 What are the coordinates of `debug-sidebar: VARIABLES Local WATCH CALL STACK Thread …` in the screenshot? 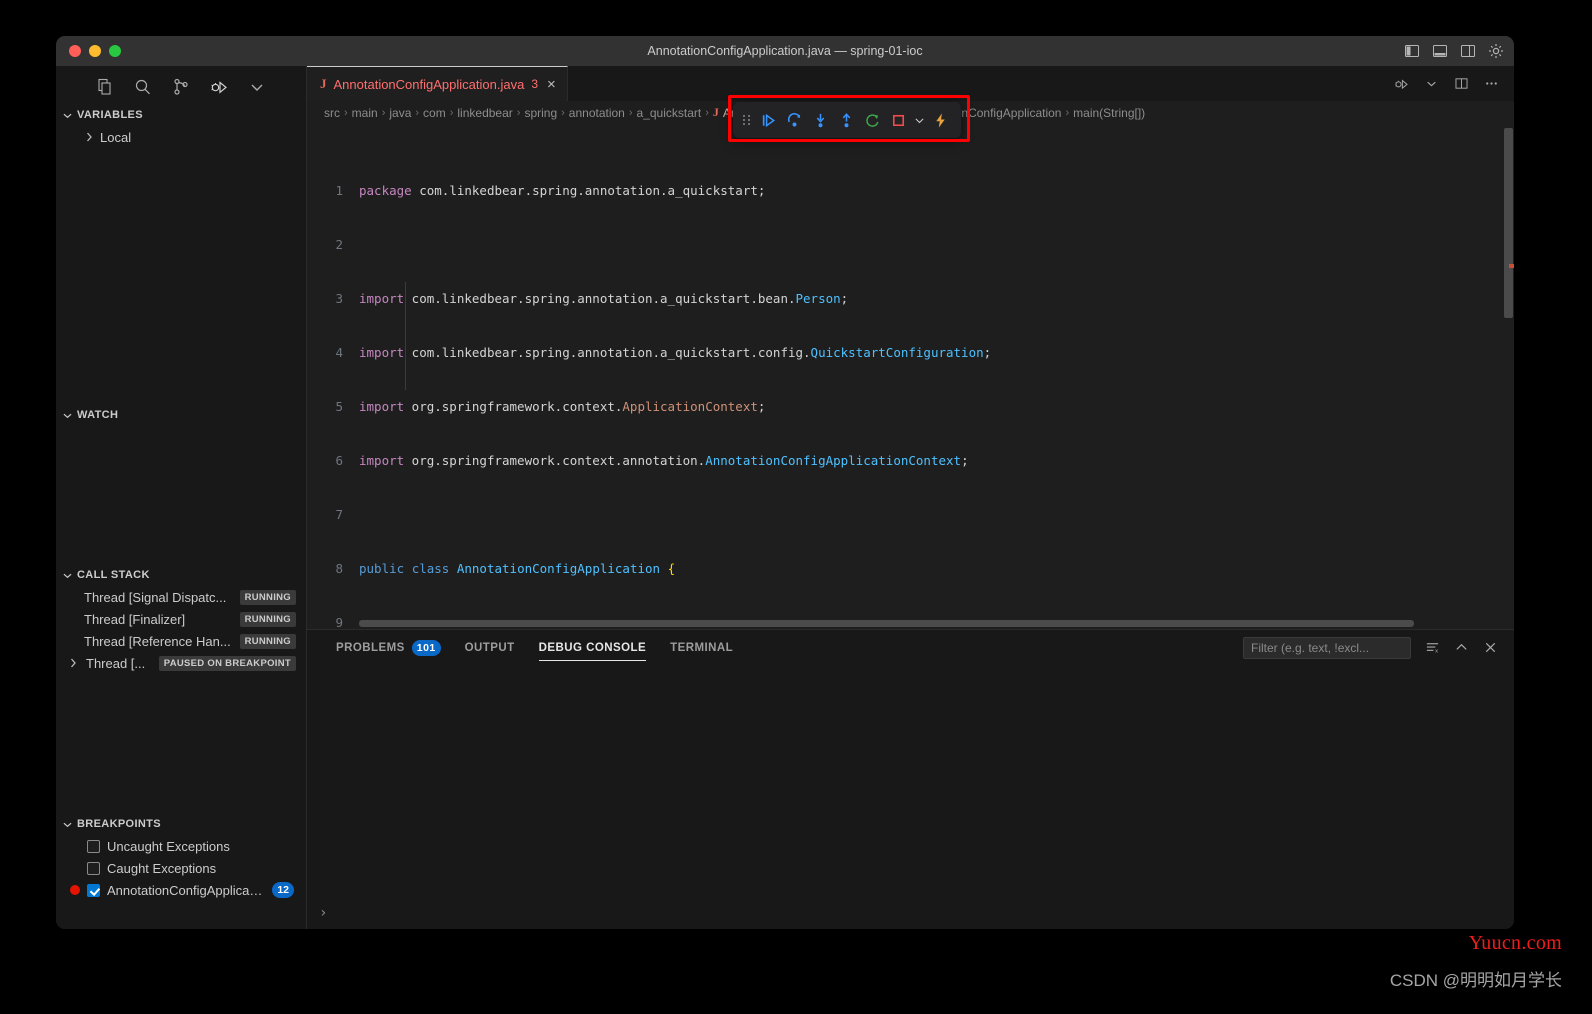 It's located at (181, 497).